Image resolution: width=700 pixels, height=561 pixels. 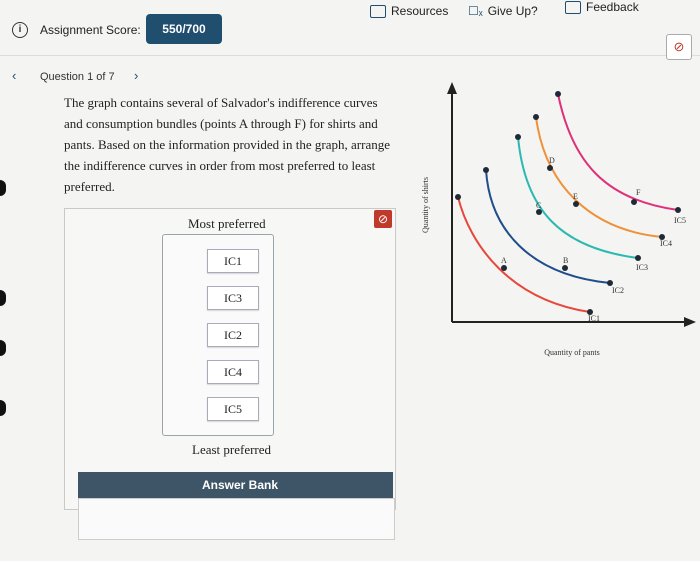 I want to click on curve-label: IC5, so click(x=680, y=220).